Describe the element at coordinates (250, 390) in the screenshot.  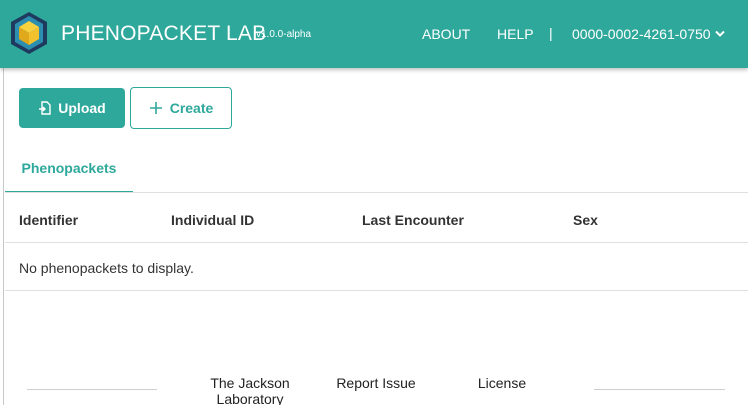
I see `footer-link-jackson-lab: The Jackson Laboratory` at that location.